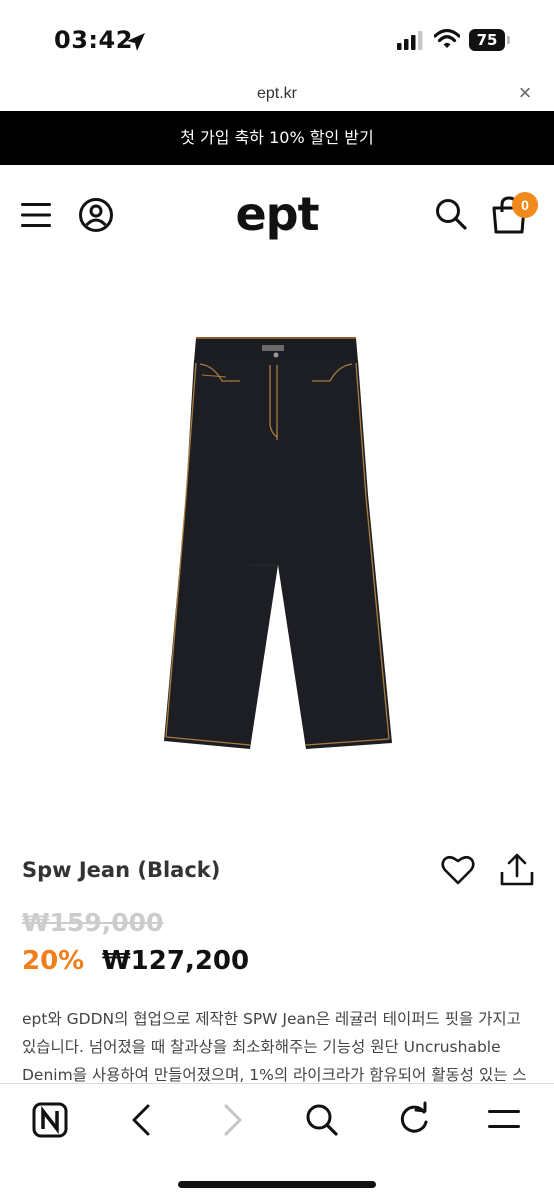  Describe the element at coordinates (121, 870) in the screenshot. I see `product-title: Spw Jean (Black)` at that location.